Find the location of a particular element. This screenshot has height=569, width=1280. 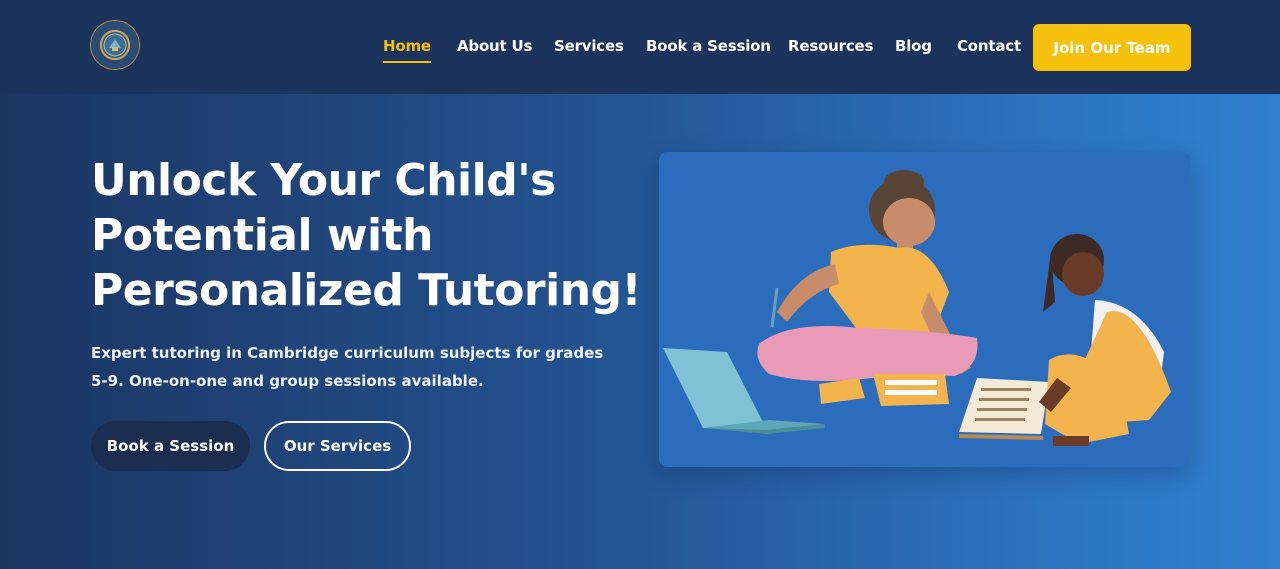

hero-title-line-1: Unlock Your Child's is located at coordinates (323, 180).